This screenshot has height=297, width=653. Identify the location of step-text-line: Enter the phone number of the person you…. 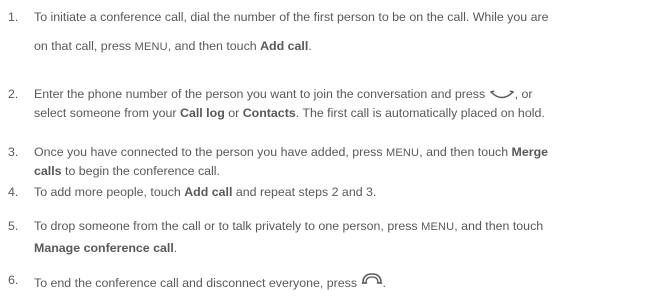
(283, 94).